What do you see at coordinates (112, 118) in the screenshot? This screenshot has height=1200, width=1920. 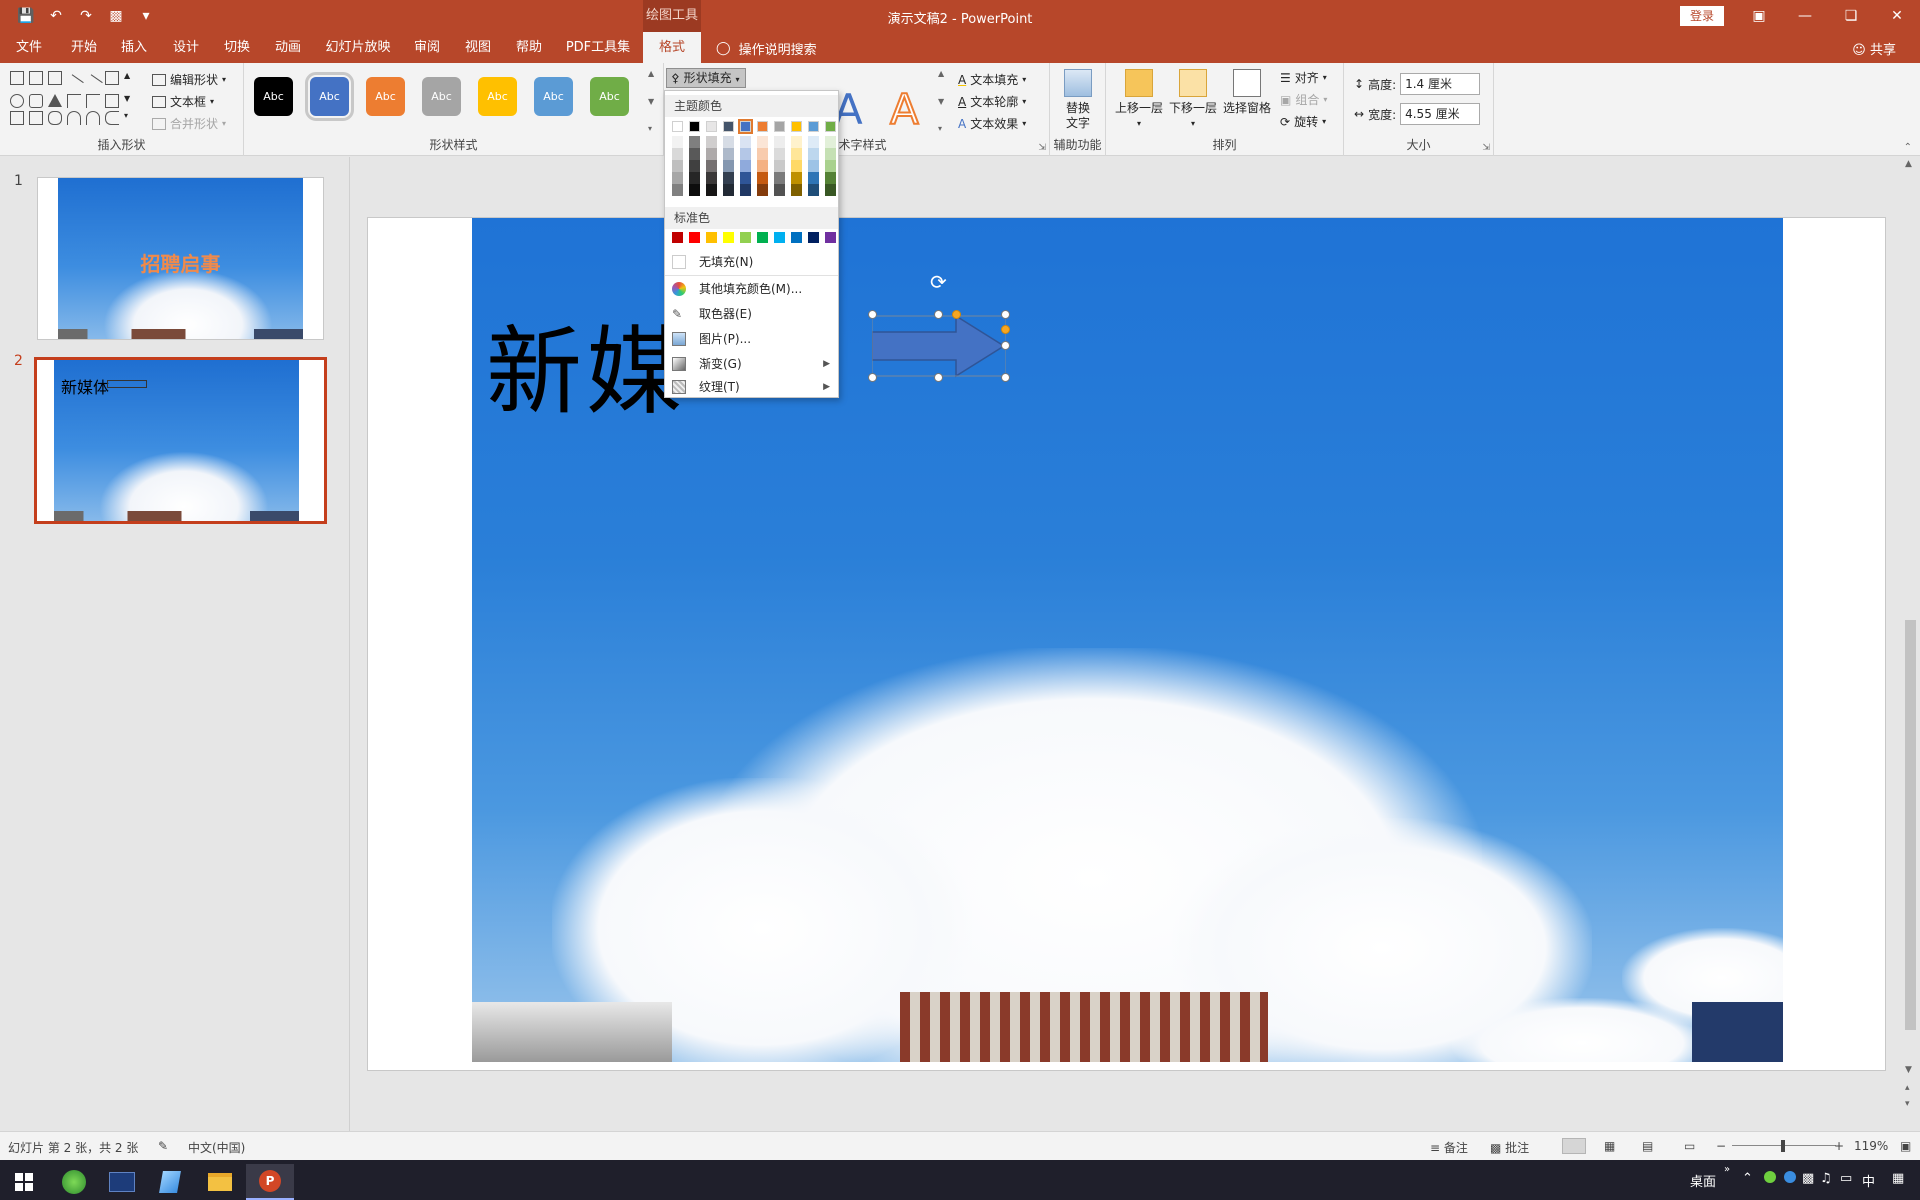 I see `brace-shape-icon` at bounding box center [112, 118].